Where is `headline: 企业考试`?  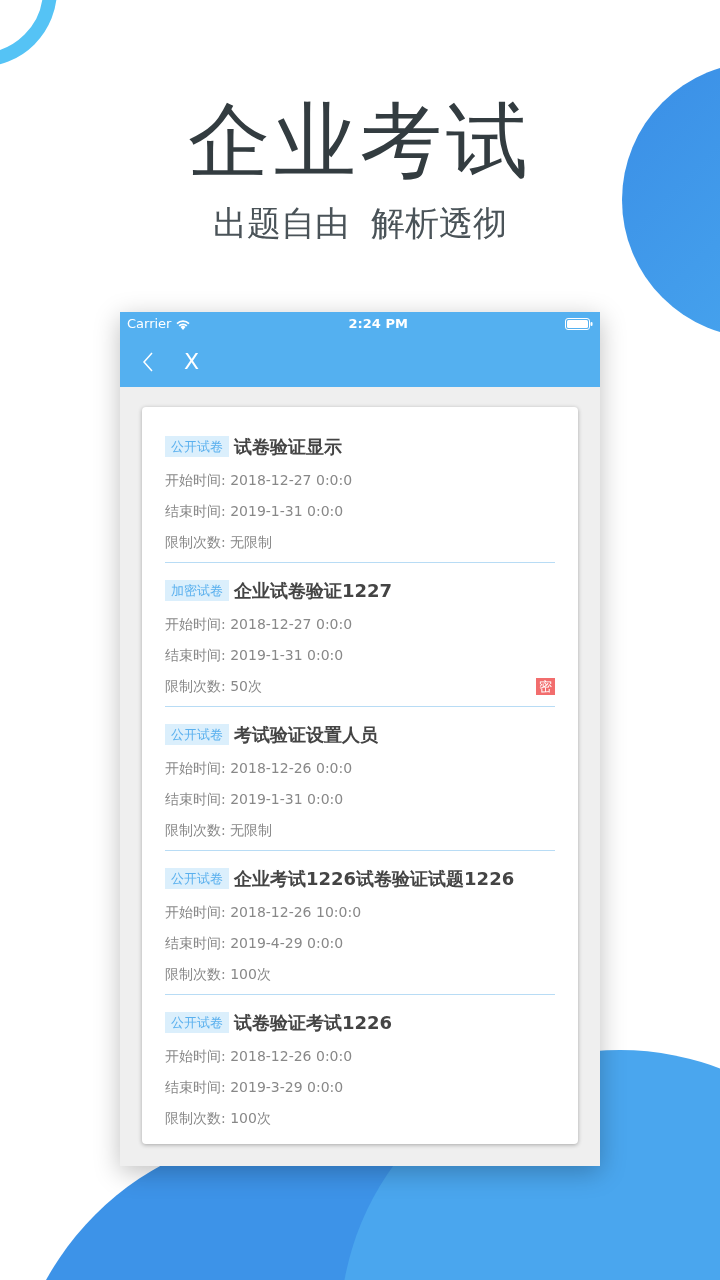 headline: 企业考试 is located at coordinates (360, 141).